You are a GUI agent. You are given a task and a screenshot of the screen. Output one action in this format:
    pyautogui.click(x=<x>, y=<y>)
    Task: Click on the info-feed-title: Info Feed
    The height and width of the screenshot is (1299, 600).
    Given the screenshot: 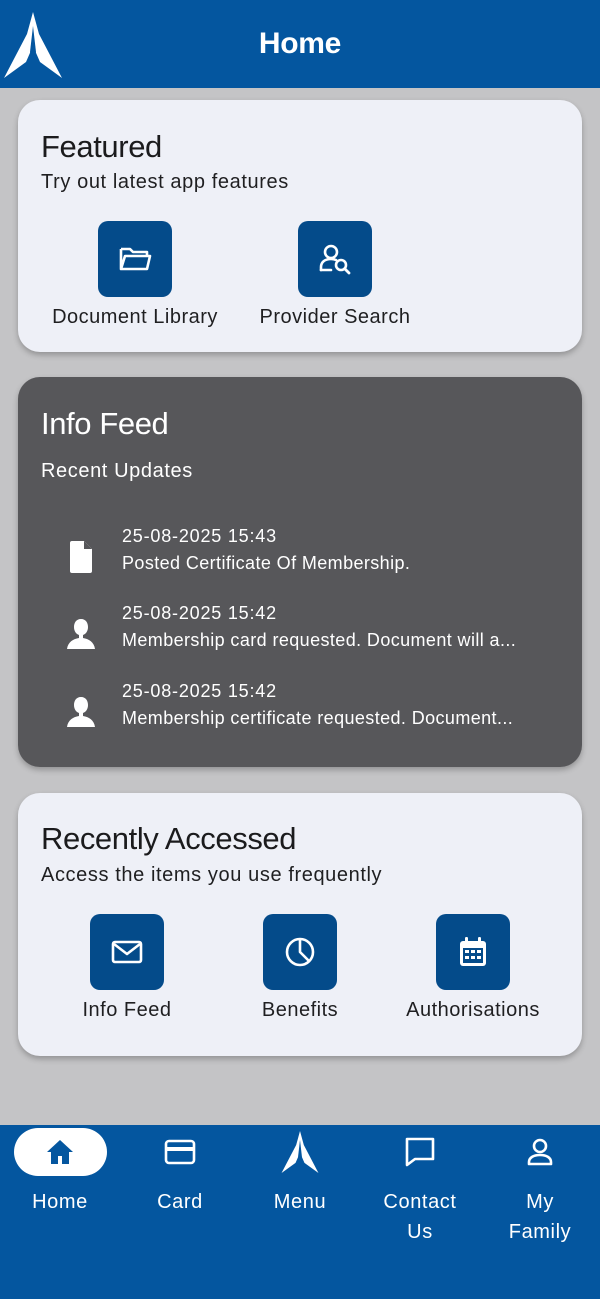 What is the action you would take?
    pyautogui.click(x=105, y=423)
    